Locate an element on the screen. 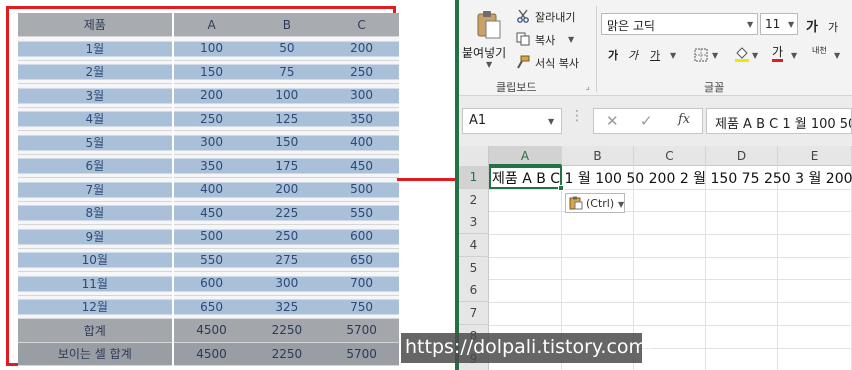  grow-font-button: 가 is located at coordinates (812, 25).